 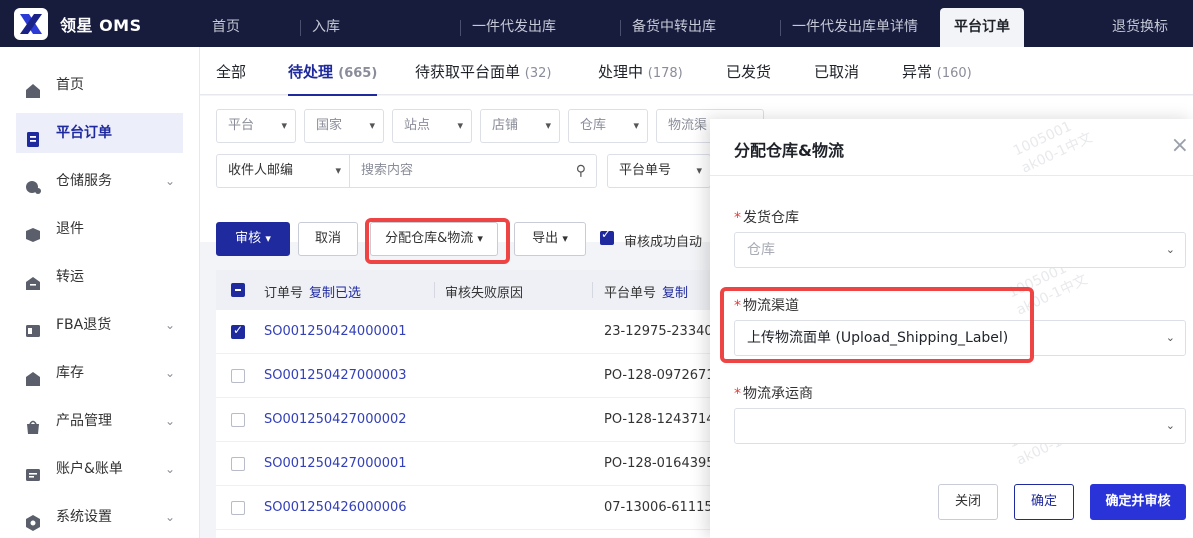 I want to click on tab-all: 全部, so click(x=231, y=71).